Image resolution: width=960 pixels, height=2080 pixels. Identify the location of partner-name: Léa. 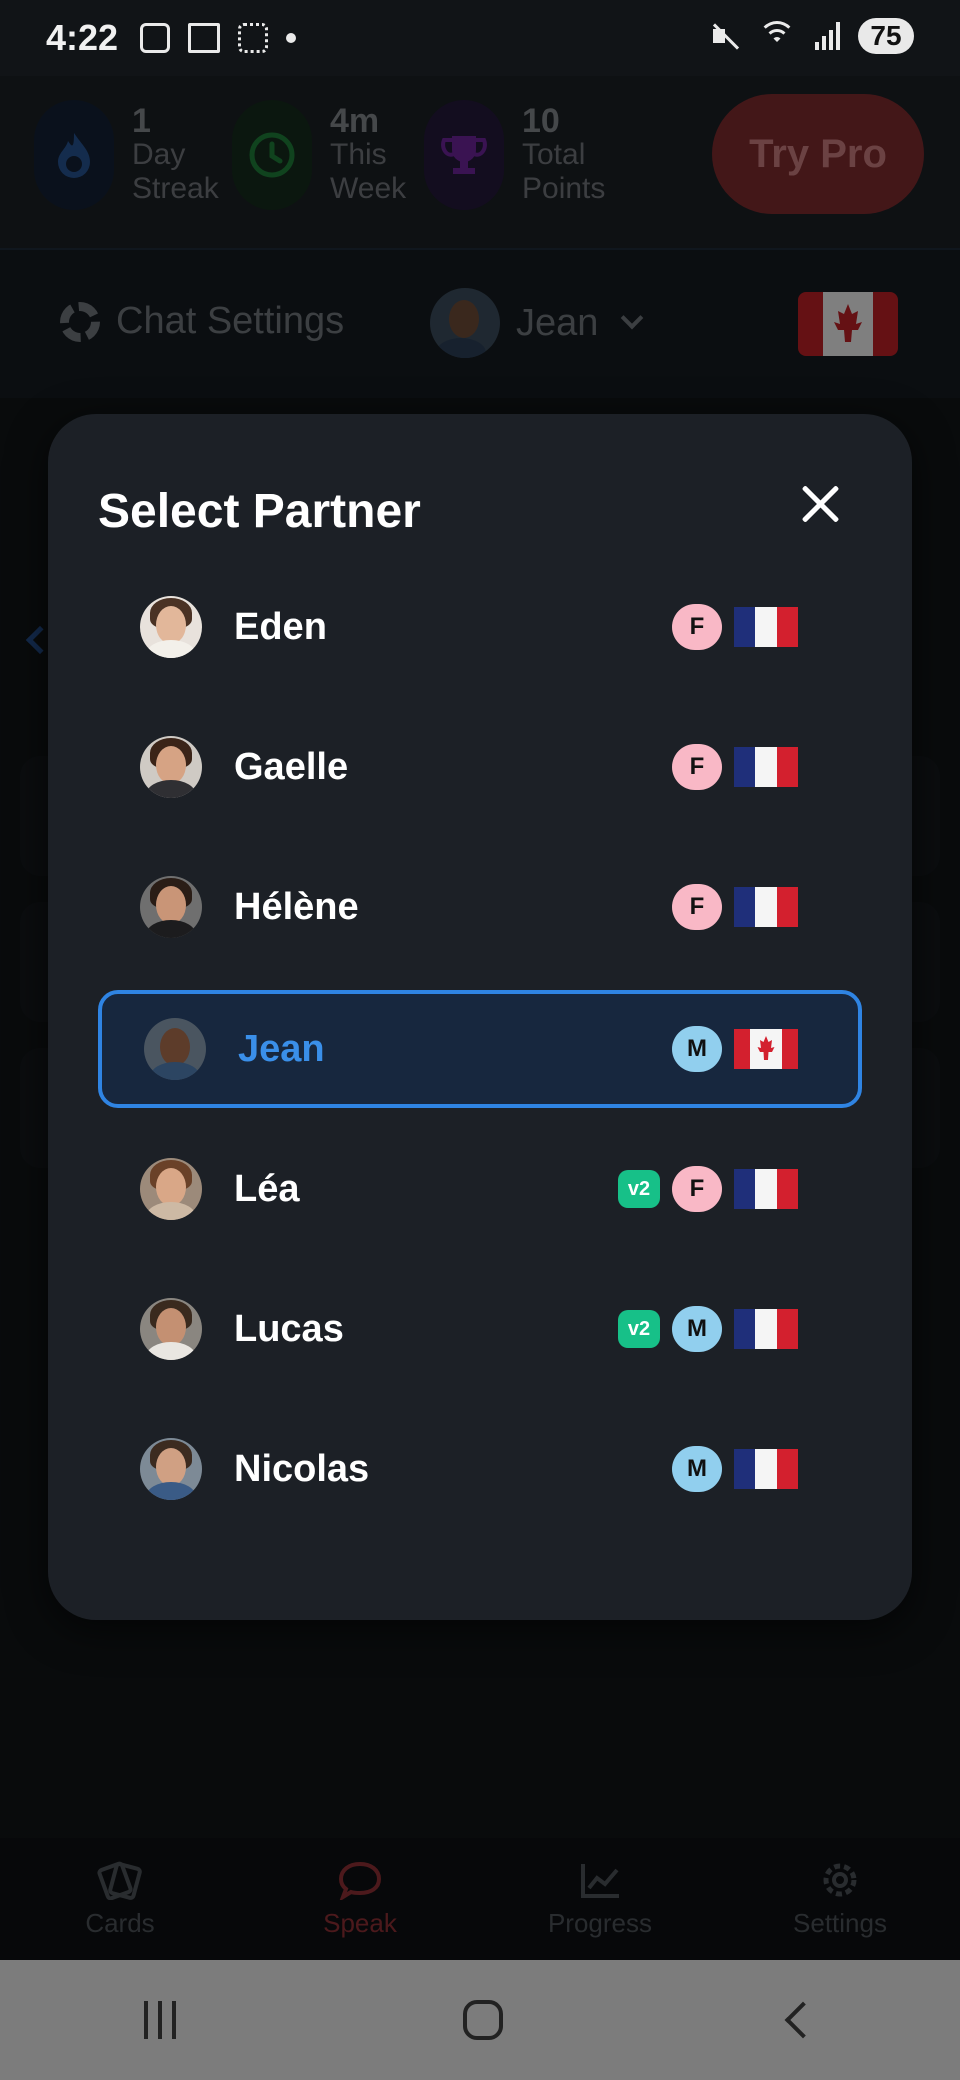
(267, 1188).